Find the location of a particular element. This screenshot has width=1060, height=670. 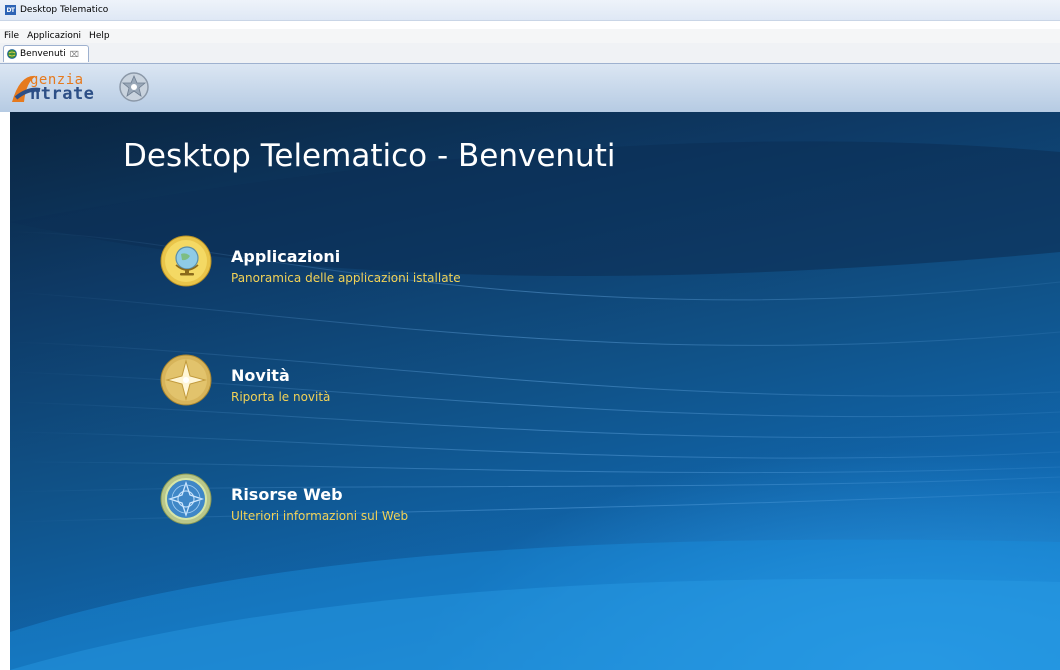

tab-benvenuti: Benvenuti ⌧ is located at coordinates (46, 53).